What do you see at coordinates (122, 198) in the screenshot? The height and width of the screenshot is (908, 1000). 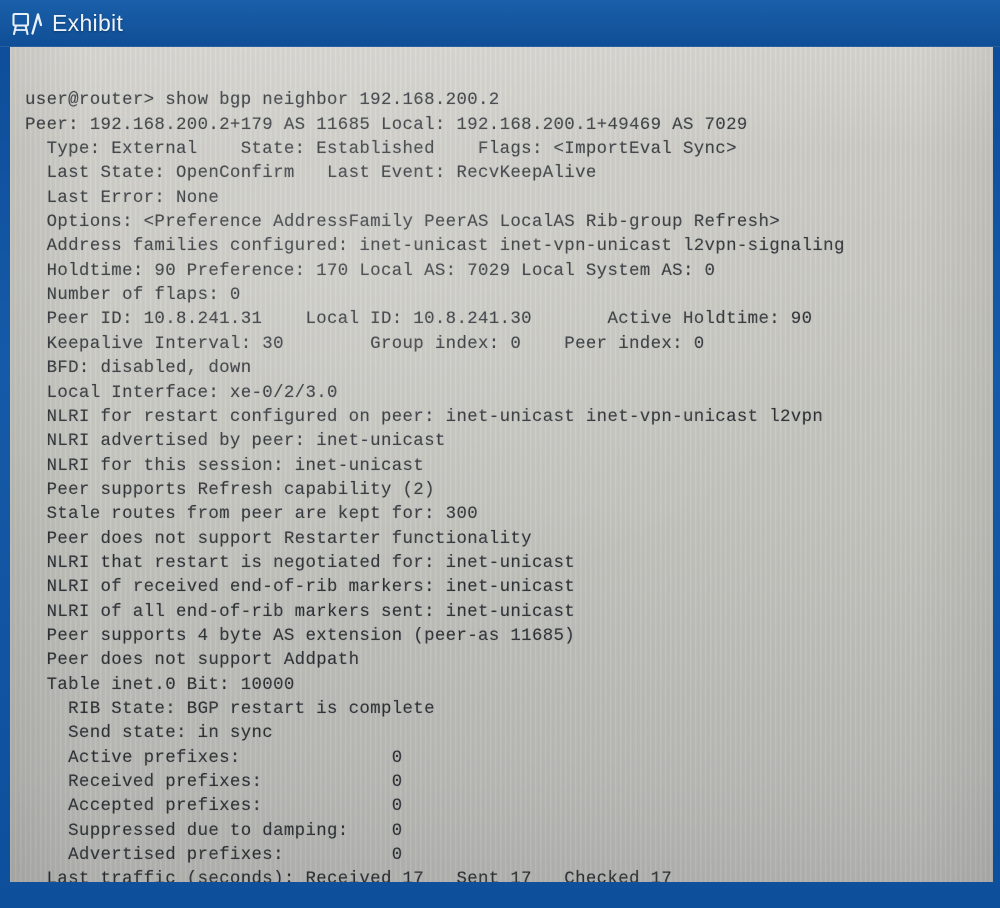 I see `terminal-line: Last Error: None` at bounding box center [122, 198].